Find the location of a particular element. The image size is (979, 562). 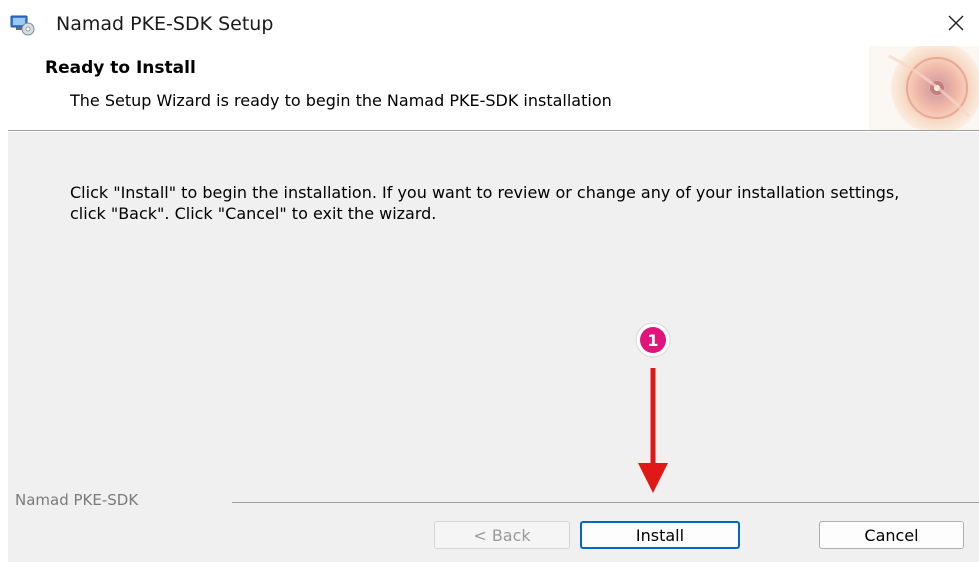

footer-divider is located at coordinates (605, 502).